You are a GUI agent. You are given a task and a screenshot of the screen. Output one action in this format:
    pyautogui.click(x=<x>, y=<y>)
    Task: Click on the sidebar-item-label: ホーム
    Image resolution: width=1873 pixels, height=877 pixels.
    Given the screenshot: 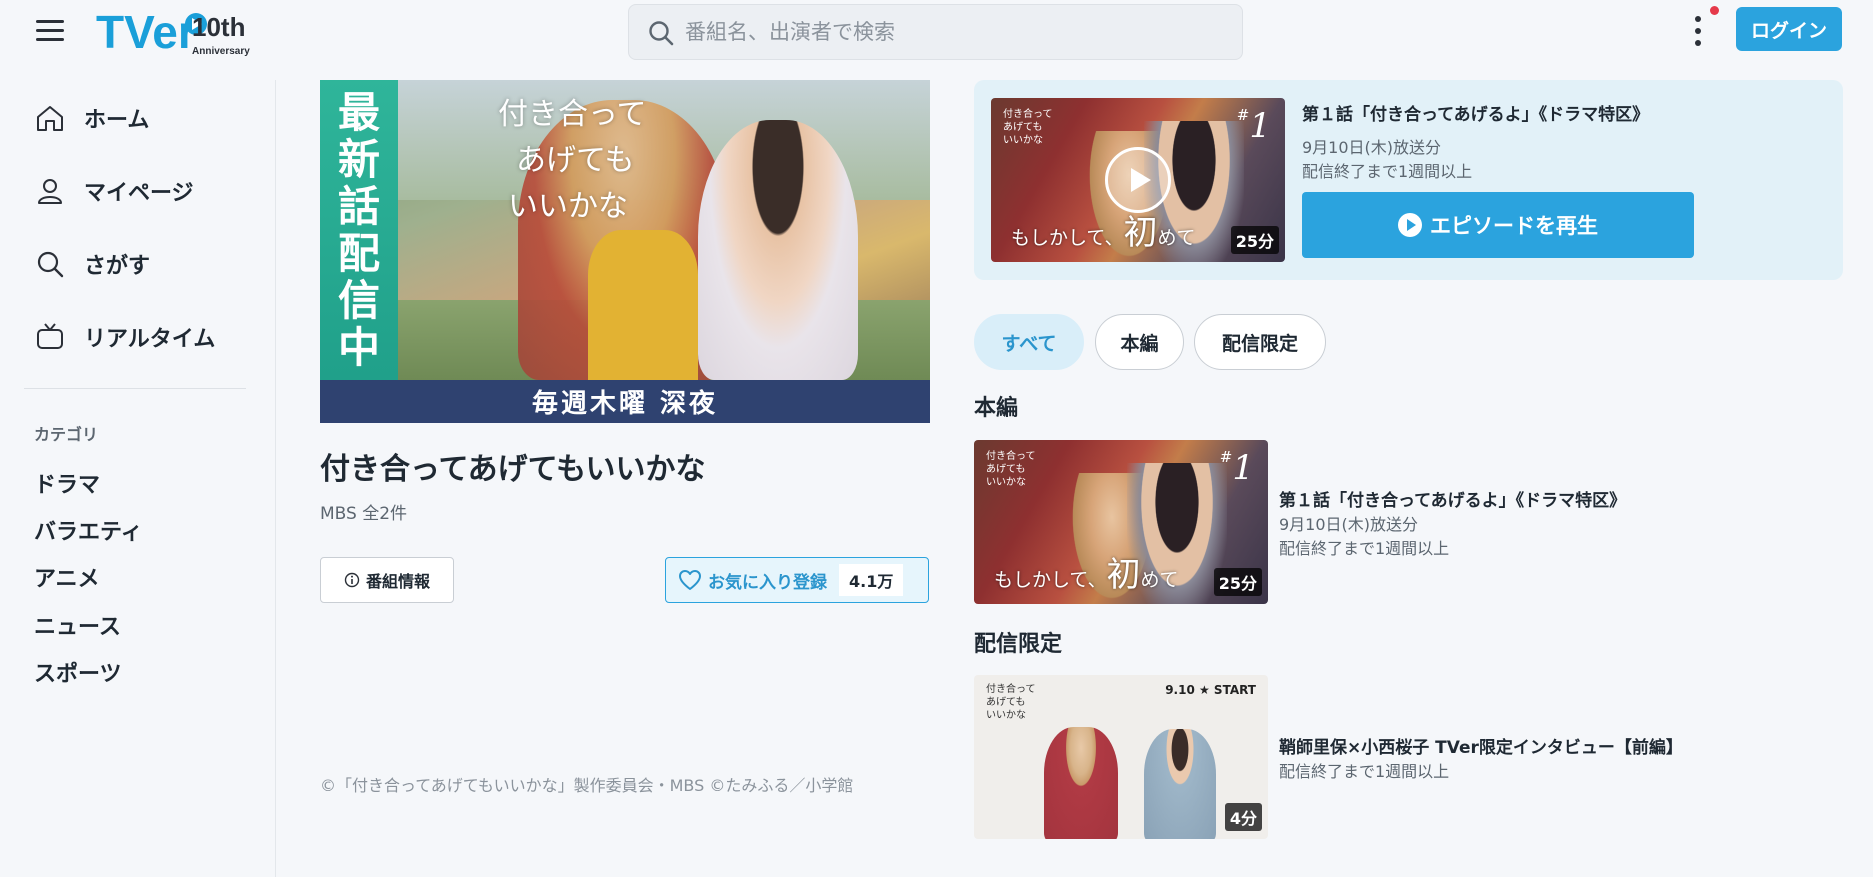 What is the action you would take?
    pyautogui.click(x=117, y=120)
    